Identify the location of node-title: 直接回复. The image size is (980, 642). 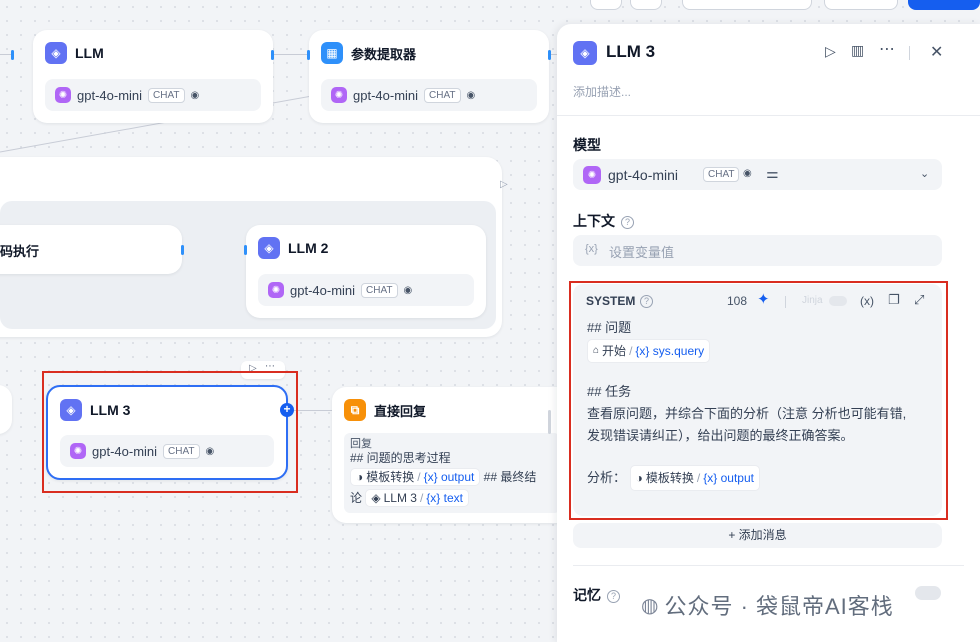
(400, 411).